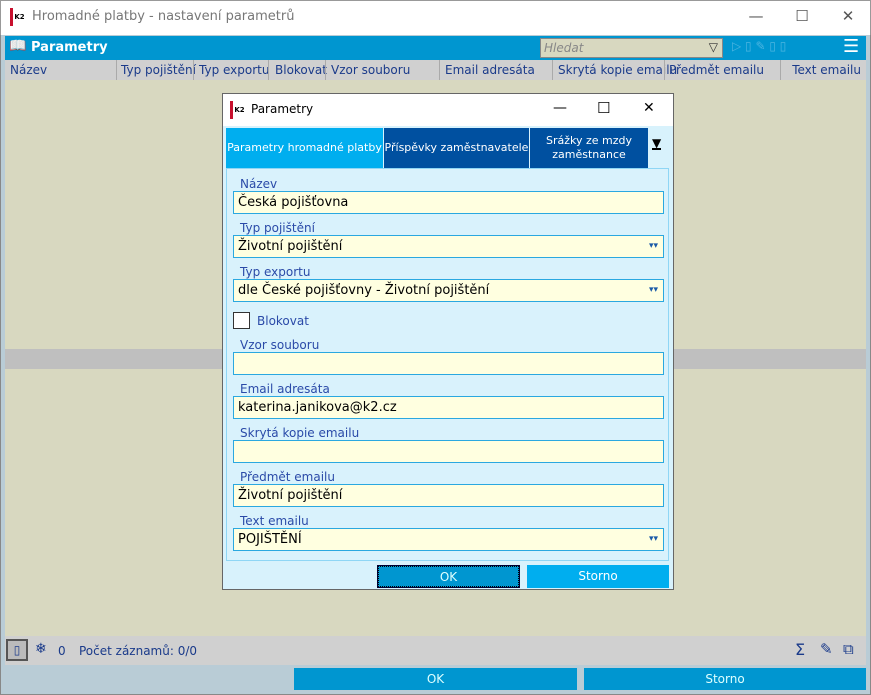  What do you see at coordinates (657, 143) in the screenshot?
I see `tabs-overflow-icon: ▼` at bounding box center [657, 143].